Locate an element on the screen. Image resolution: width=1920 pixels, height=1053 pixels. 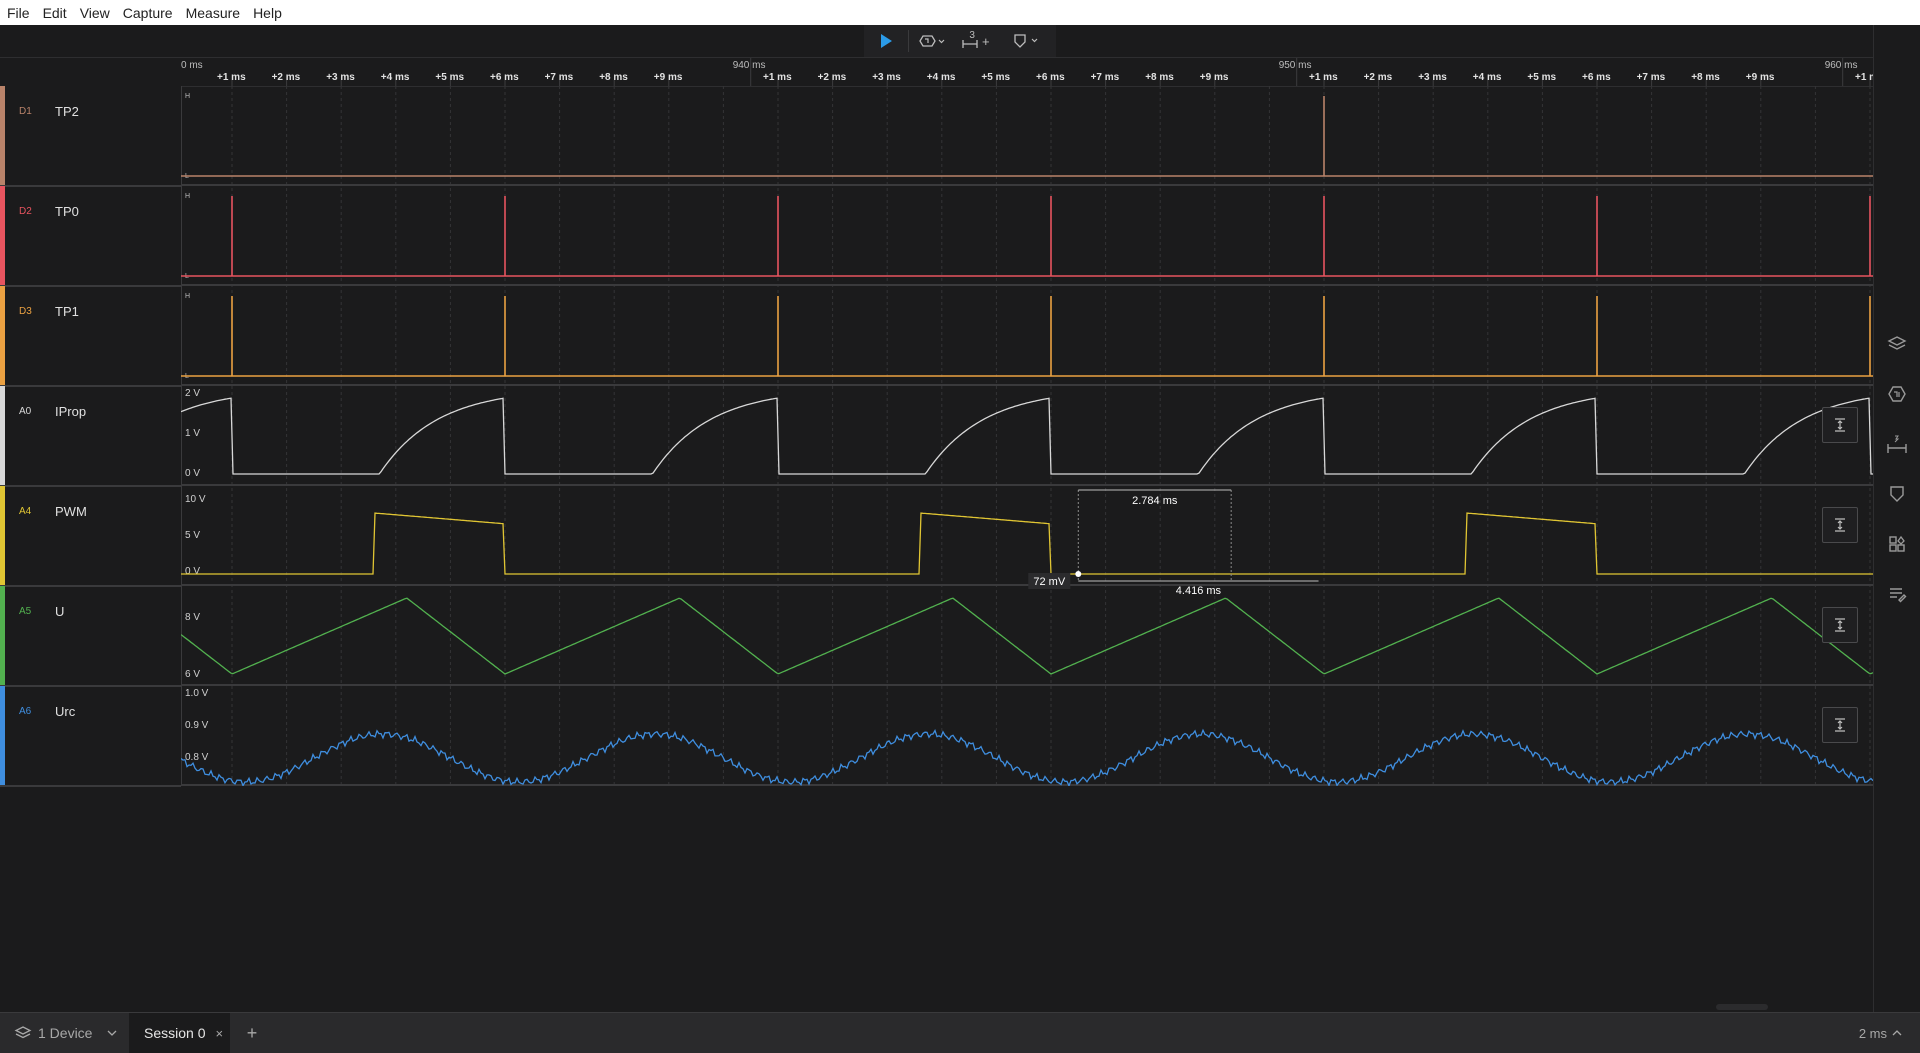
ruler-major-label: 960 ms is located at coordinates (1841, 65).